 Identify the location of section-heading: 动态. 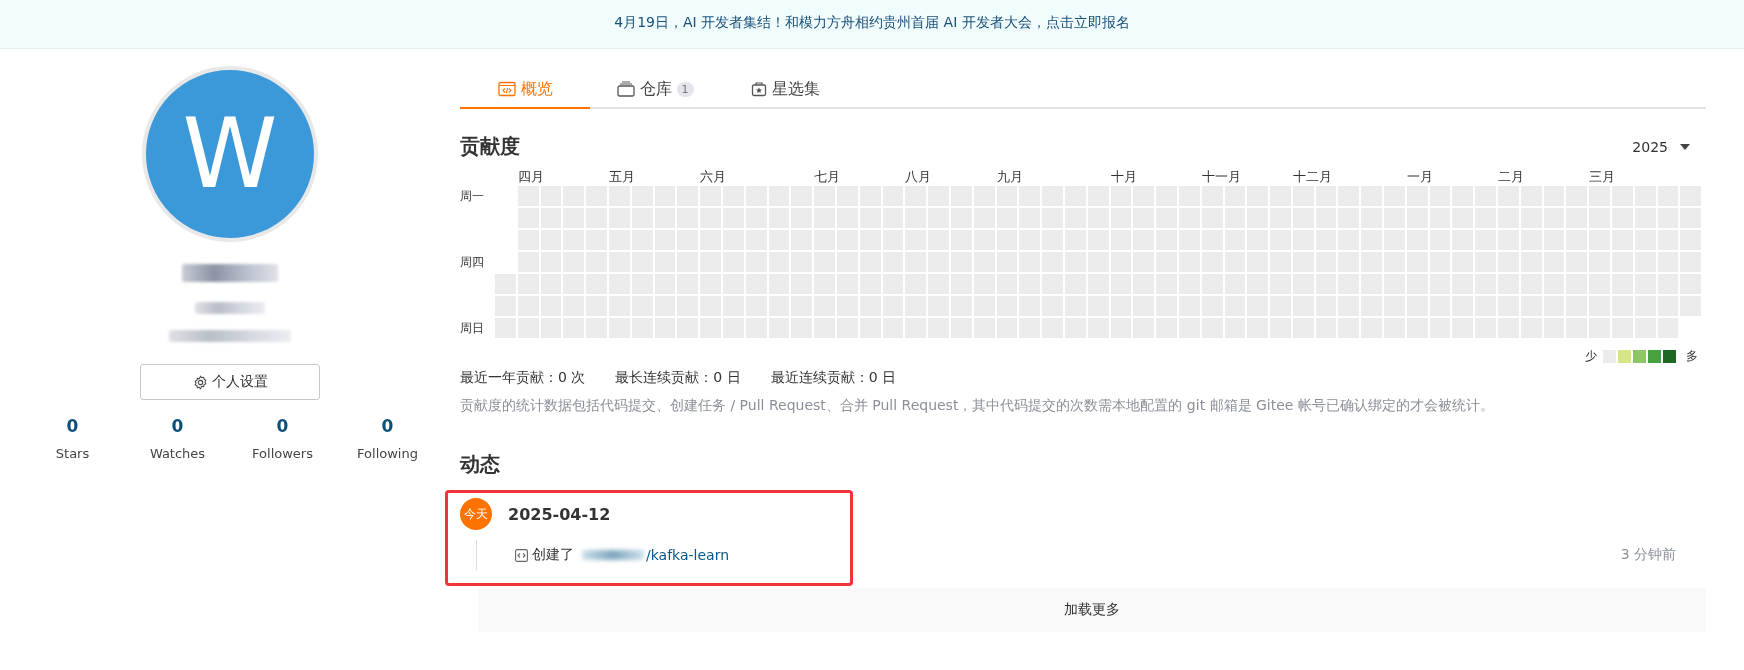
(480, 464).